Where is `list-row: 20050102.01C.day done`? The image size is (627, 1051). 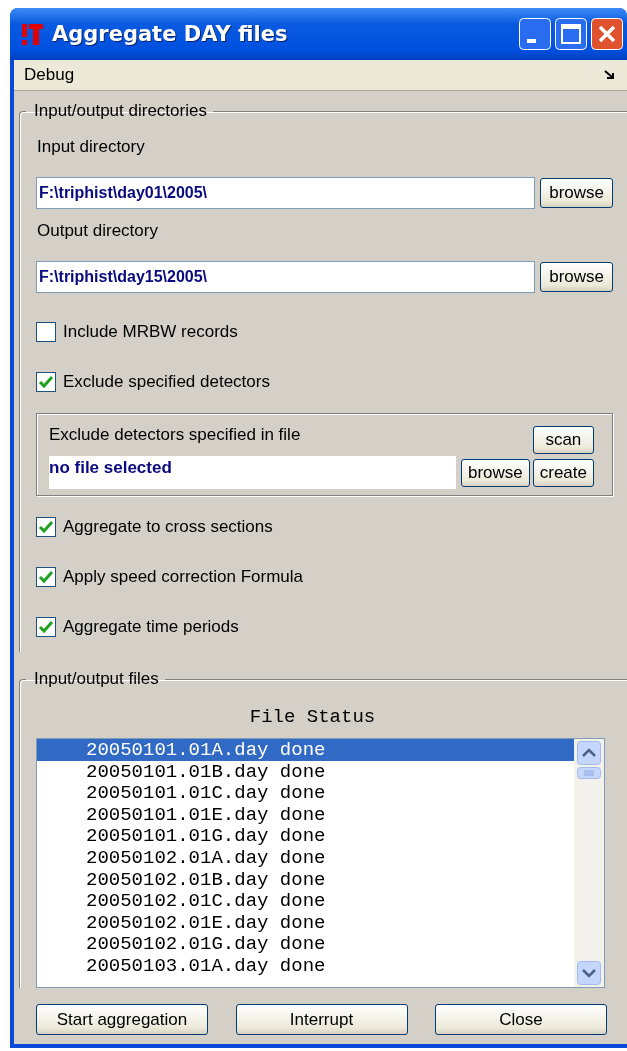 list-row: 20050102.01C.day done is located at coordinates (305, 901).